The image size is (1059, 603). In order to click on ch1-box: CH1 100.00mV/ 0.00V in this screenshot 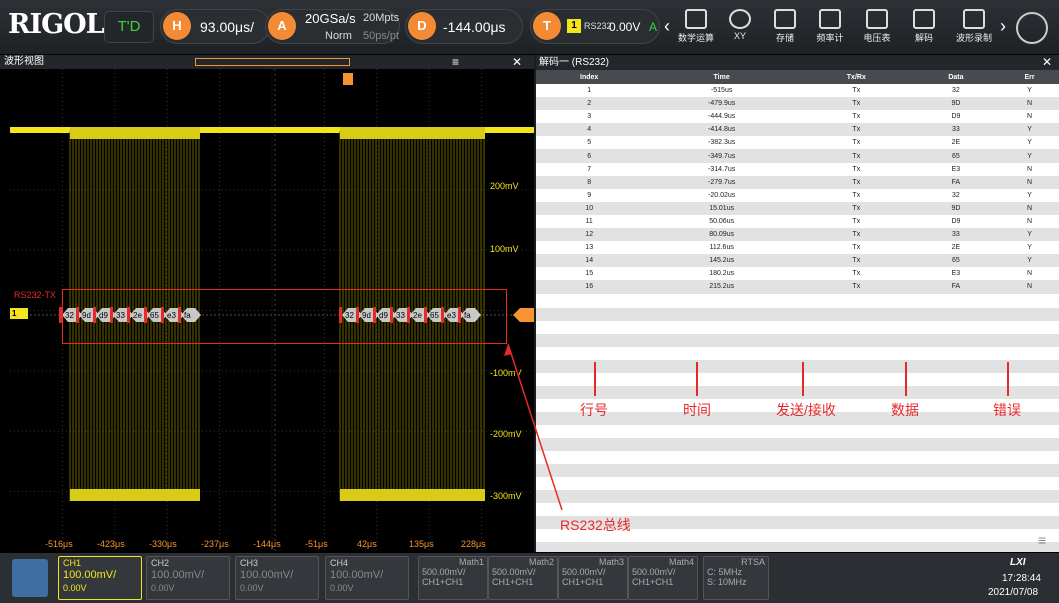, I will do `click(100, 578)`.